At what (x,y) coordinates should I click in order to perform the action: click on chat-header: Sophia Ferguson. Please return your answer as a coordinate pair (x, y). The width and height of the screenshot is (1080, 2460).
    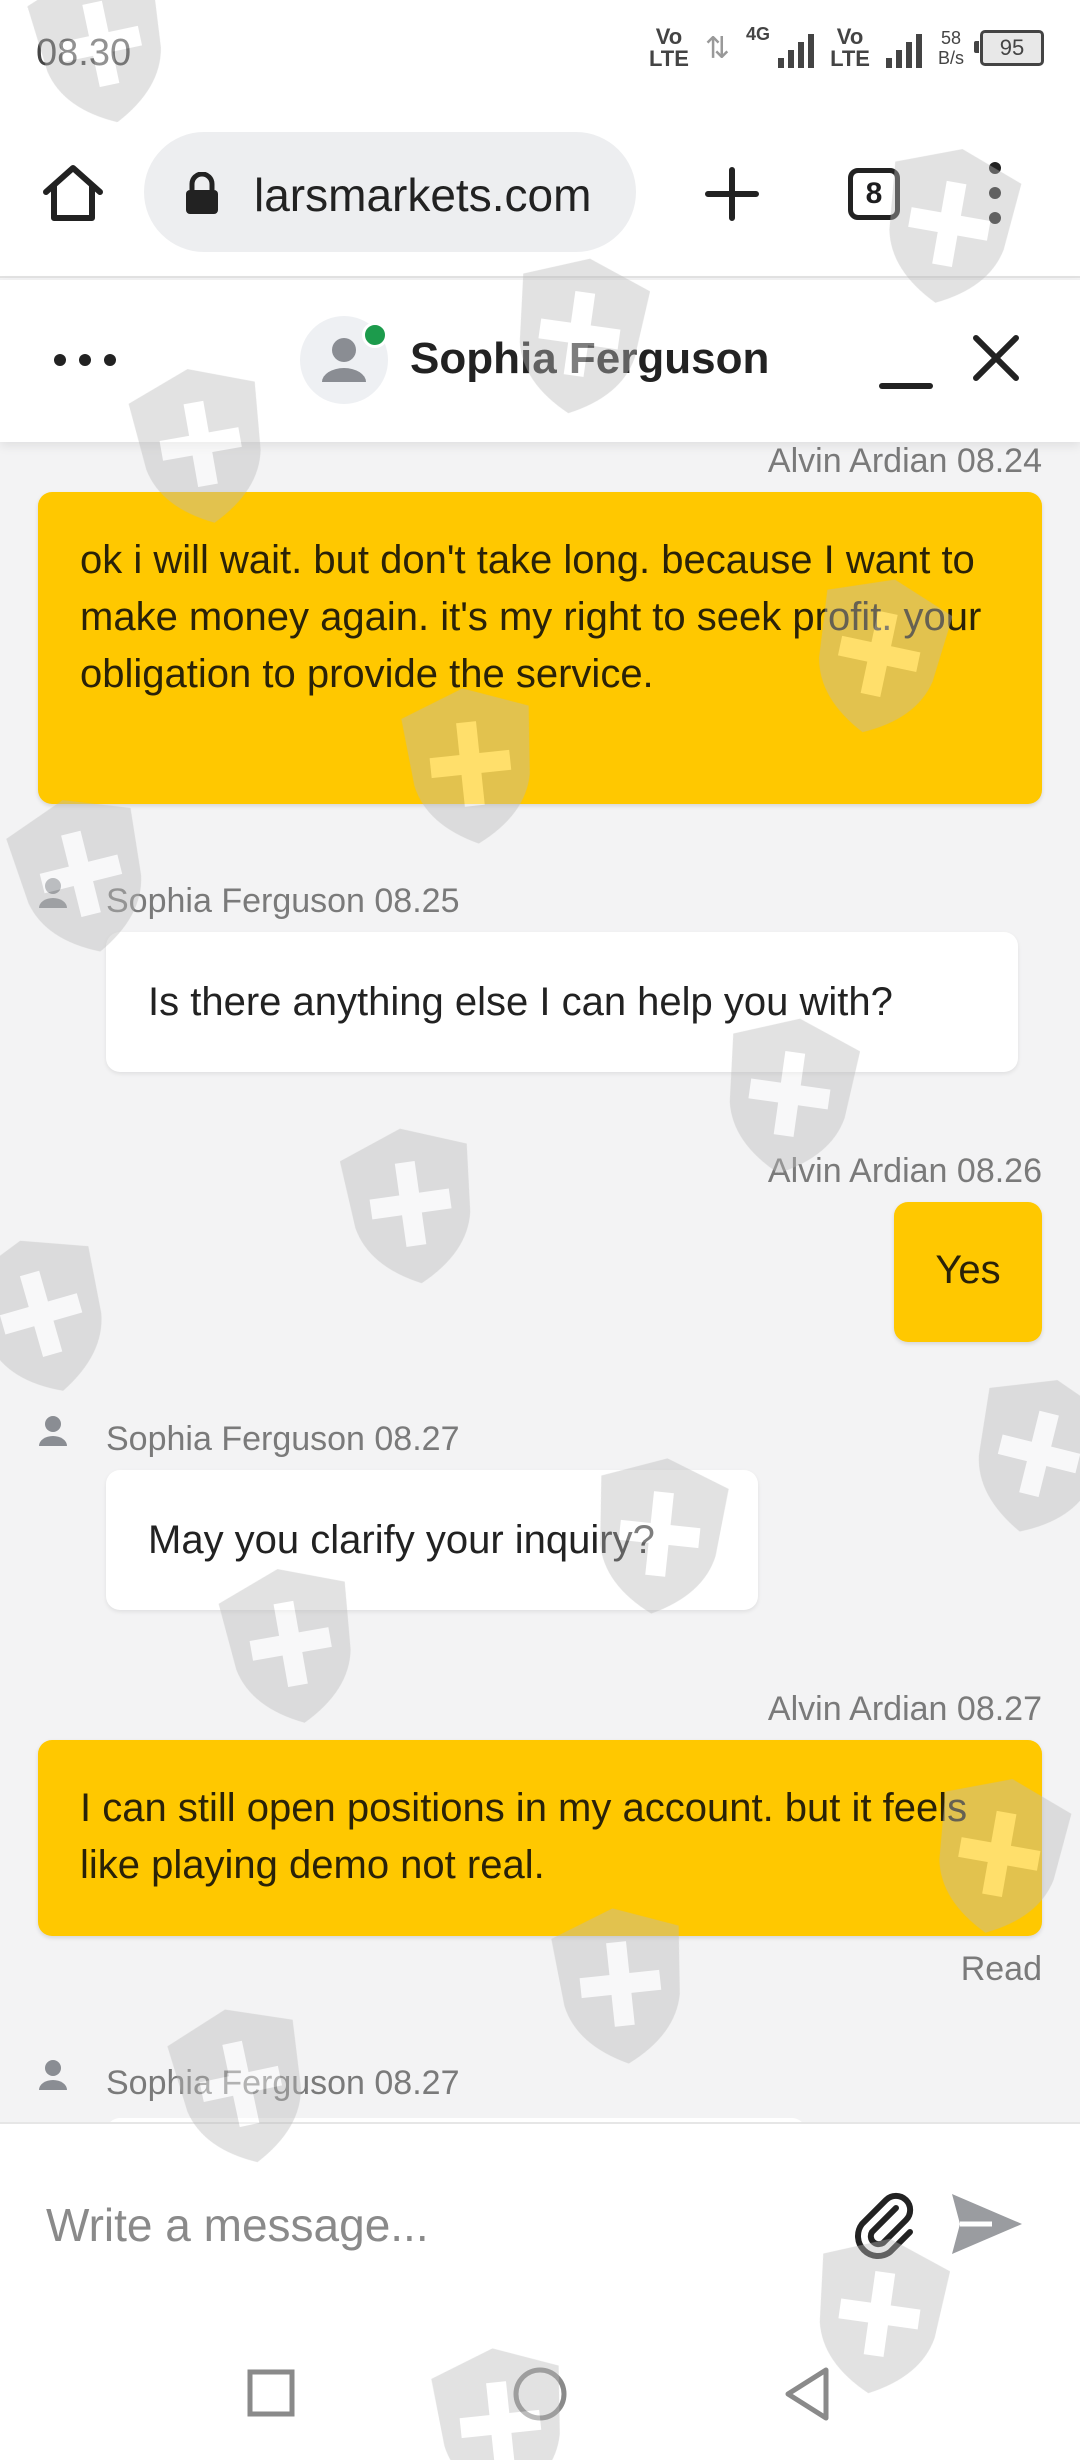
    Looking at the image, I should click on (540, 361).